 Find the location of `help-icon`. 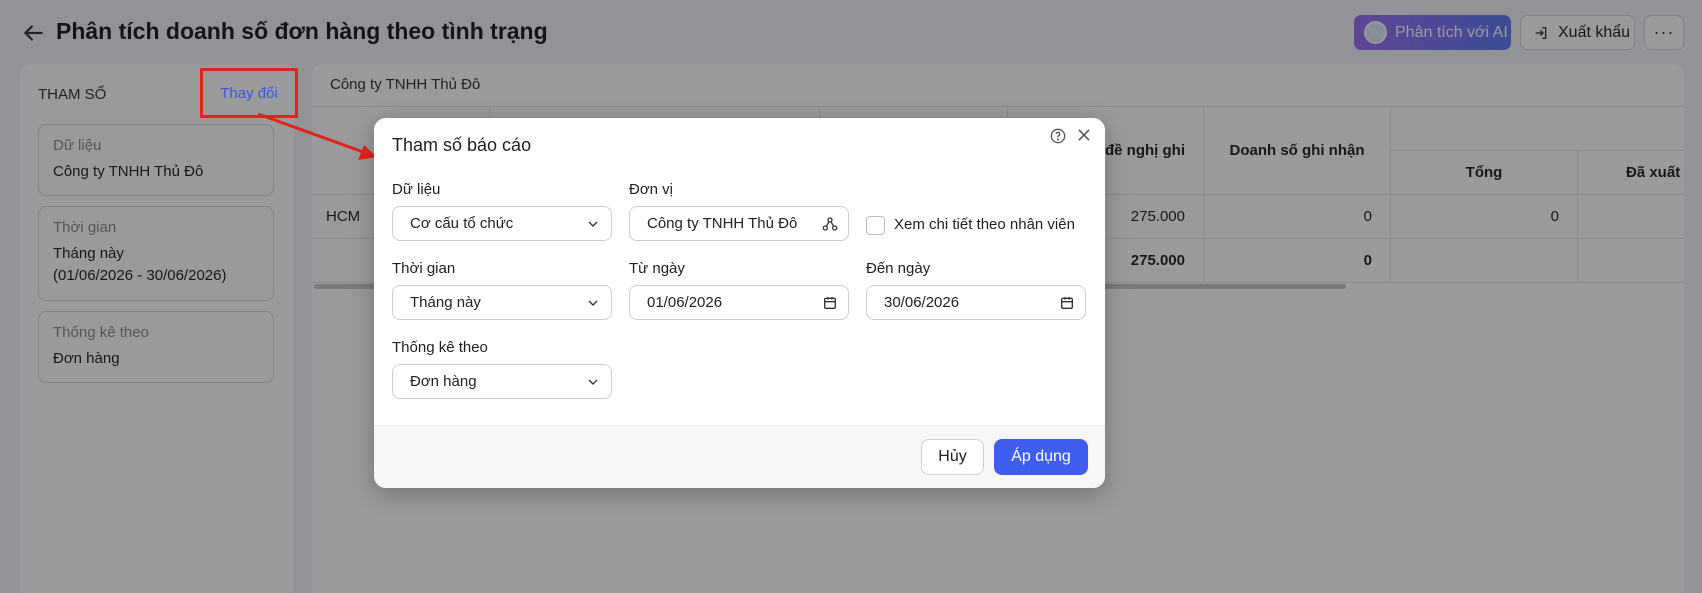

help-icon is located at coordinates (1058, 136).